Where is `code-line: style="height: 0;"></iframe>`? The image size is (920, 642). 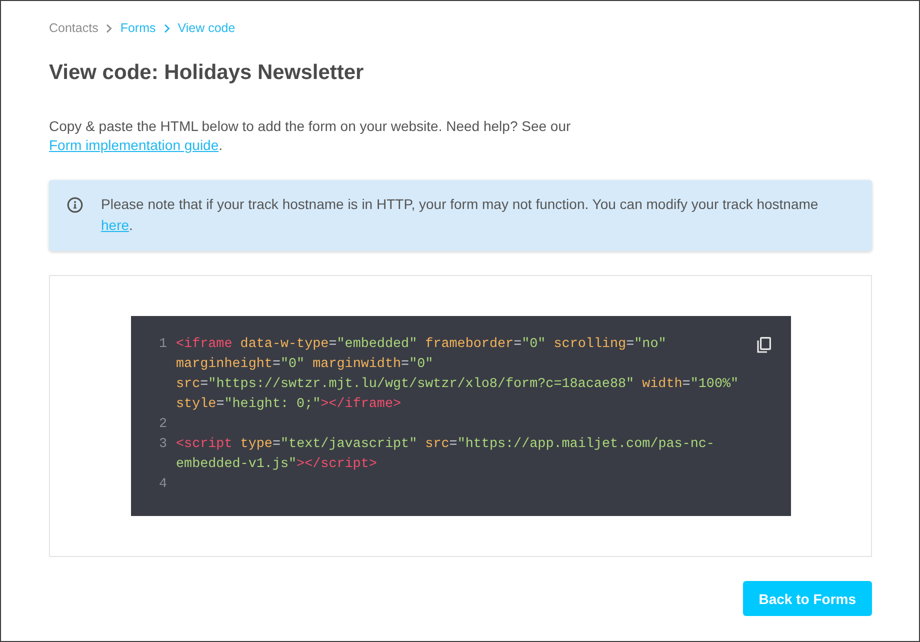 code-line: style="height: 0;"></iframe> is located at coordinates (289, 405).